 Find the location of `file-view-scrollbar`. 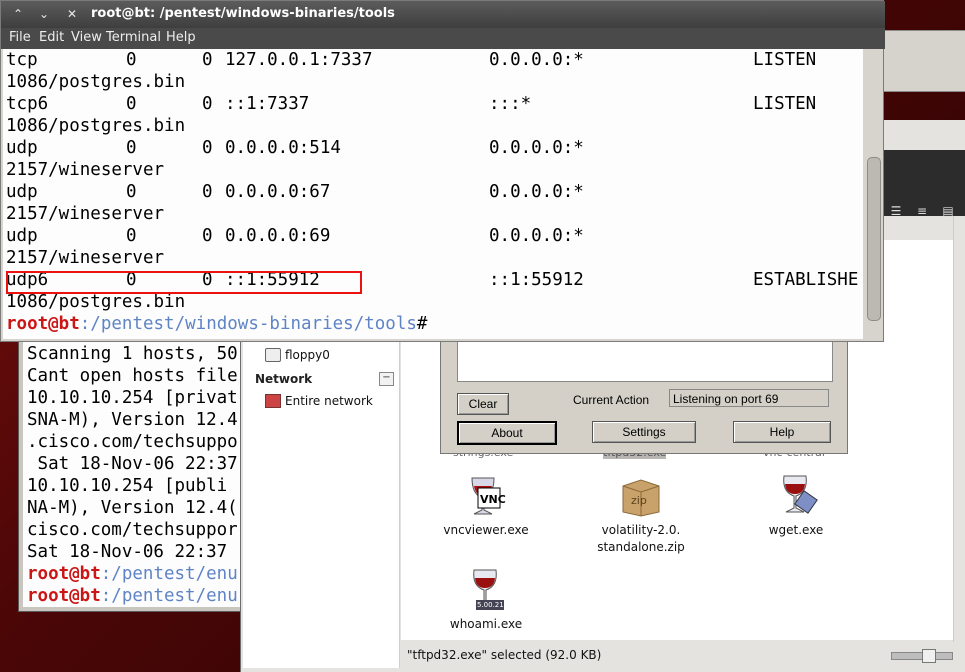

file-view-scrollbar is located at coordinates (959, 429).